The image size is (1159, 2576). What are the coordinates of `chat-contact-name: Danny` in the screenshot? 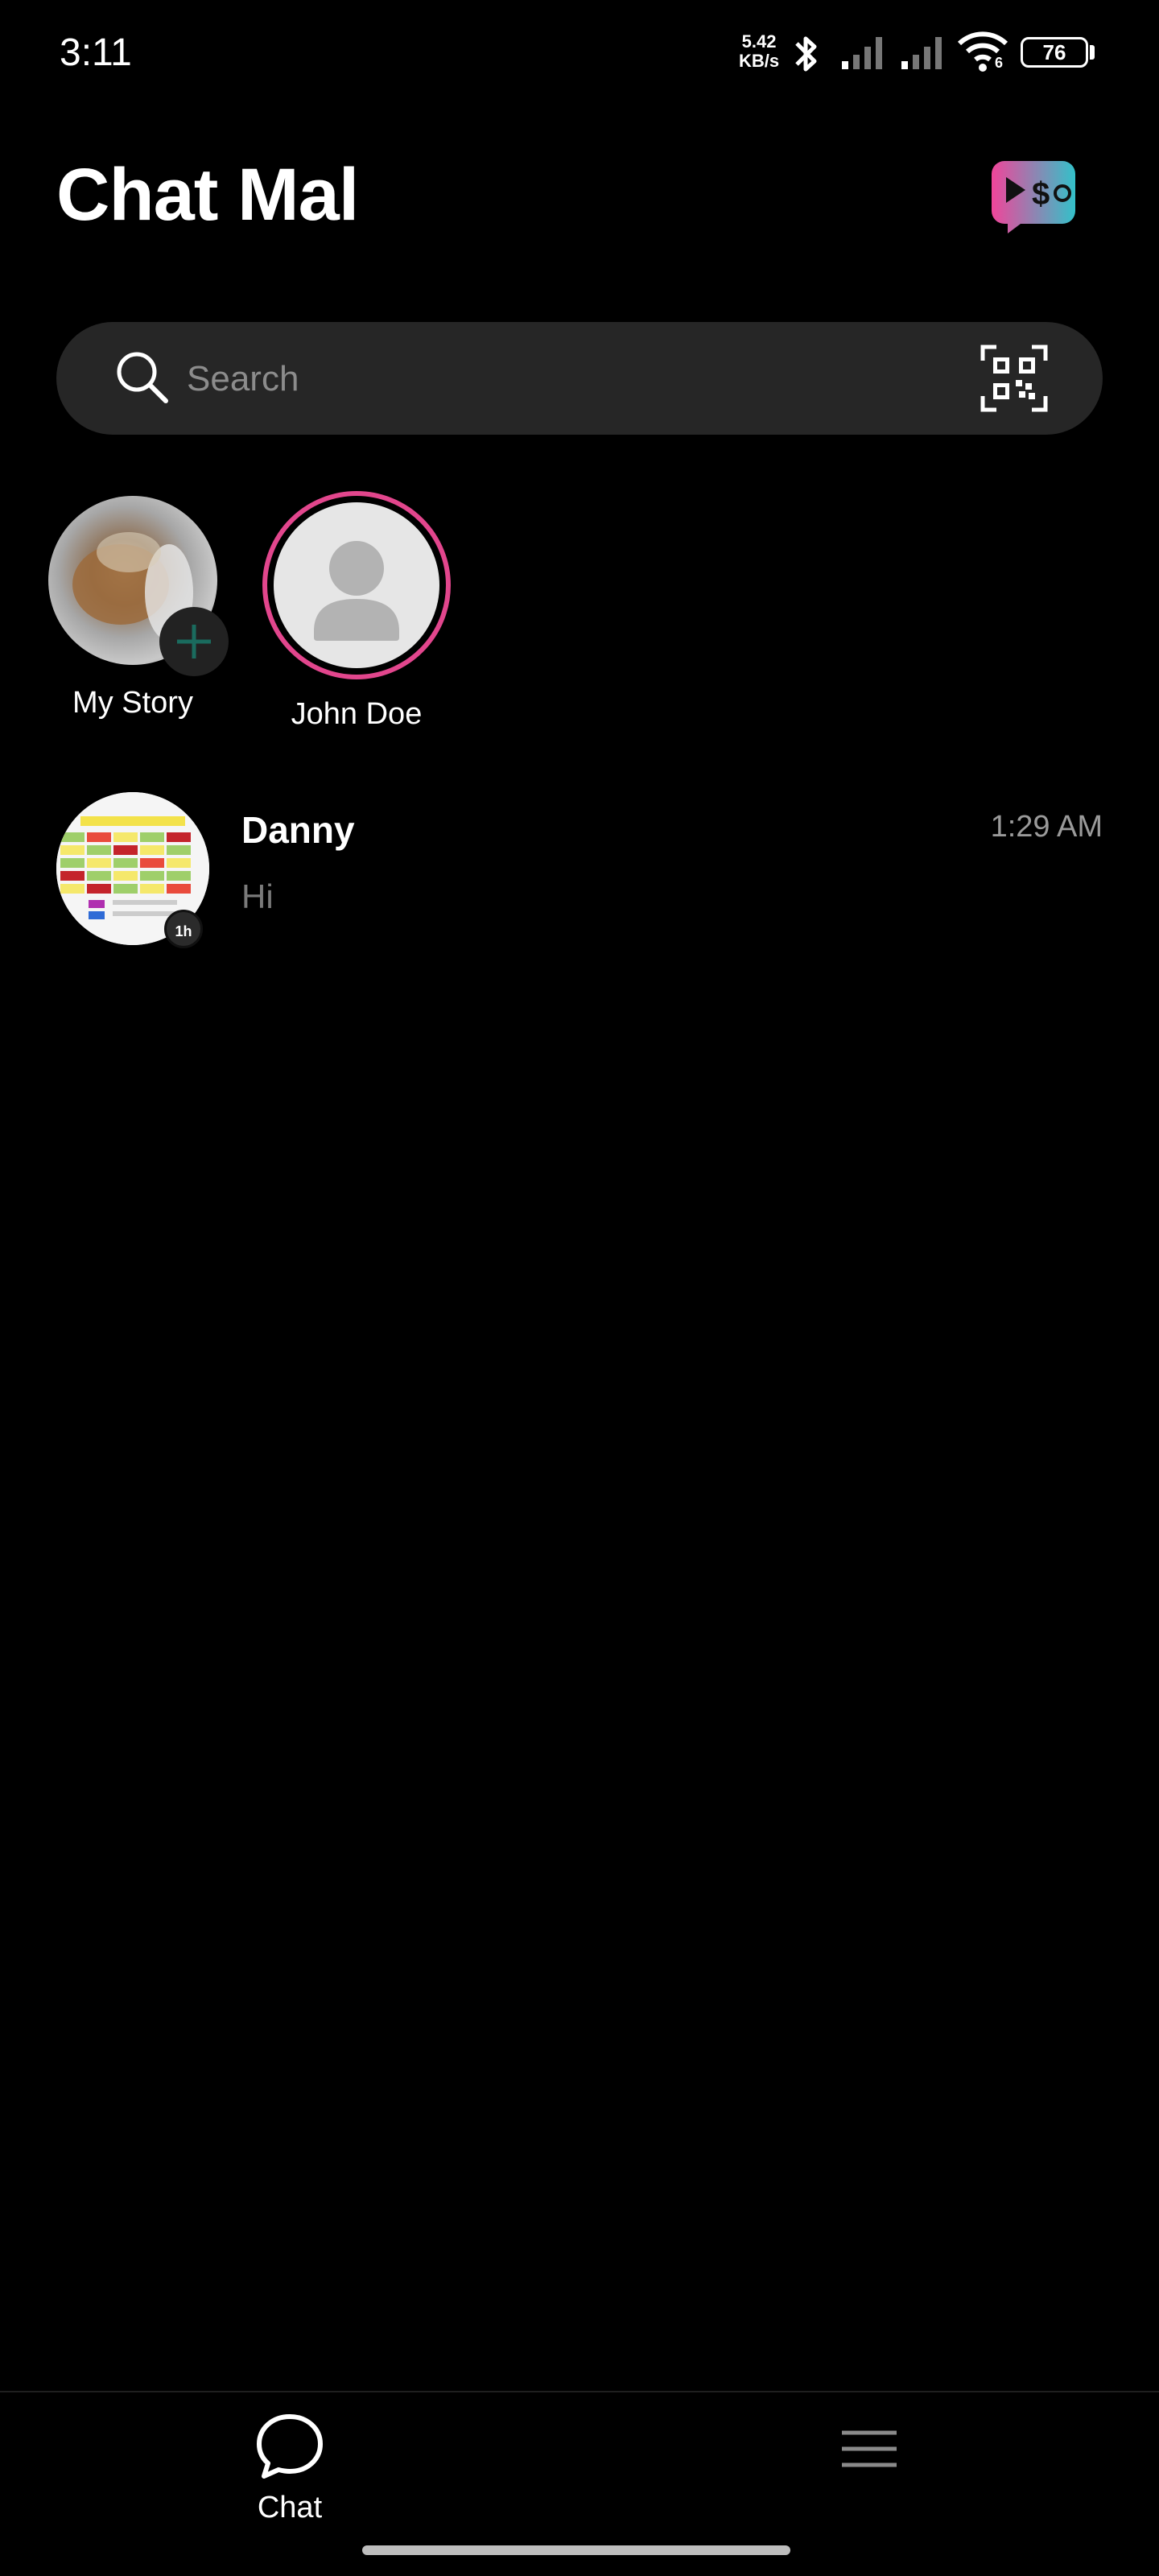 It's located at (298, 830).